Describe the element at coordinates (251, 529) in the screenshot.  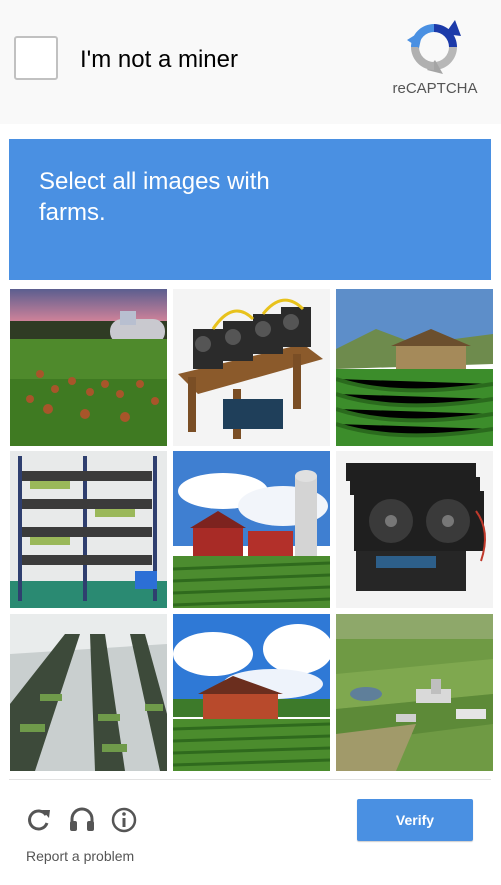
I see `tile-red-barns-silo` at that location.